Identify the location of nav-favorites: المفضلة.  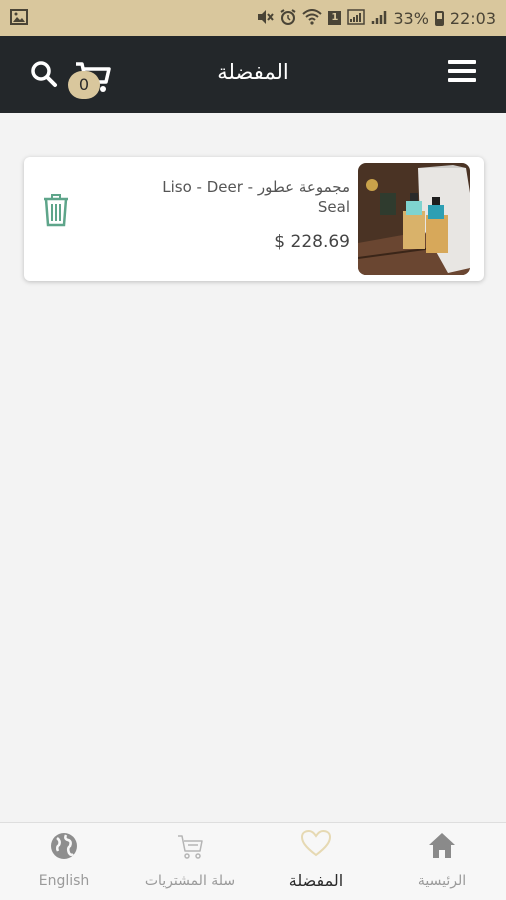
(316, 861).